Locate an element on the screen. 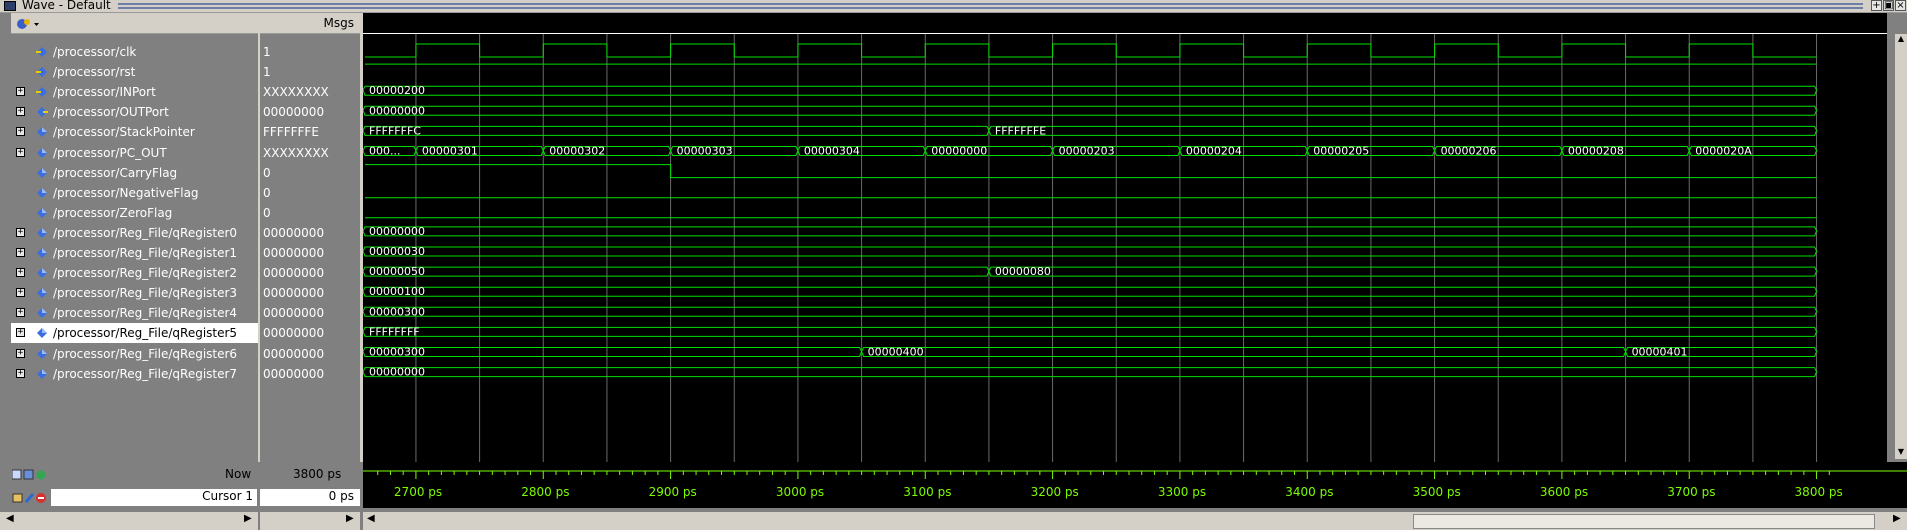  signal-row: /processor/ZeroFlag is located at coordinates (134, 213).